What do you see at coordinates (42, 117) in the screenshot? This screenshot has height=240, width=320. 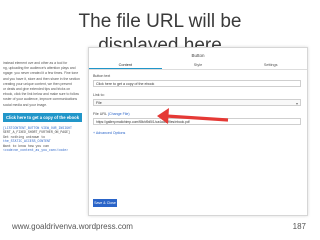 I see `ebook-cta-button: Click here to get a copy of the ebook` at bounding box center [42, 117].